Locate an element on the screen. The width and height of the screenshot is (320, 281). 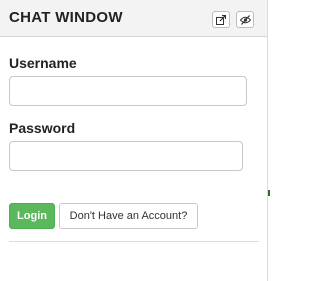
chat-window-title: CHAT WINDOW is located at coordinates (66, 17).